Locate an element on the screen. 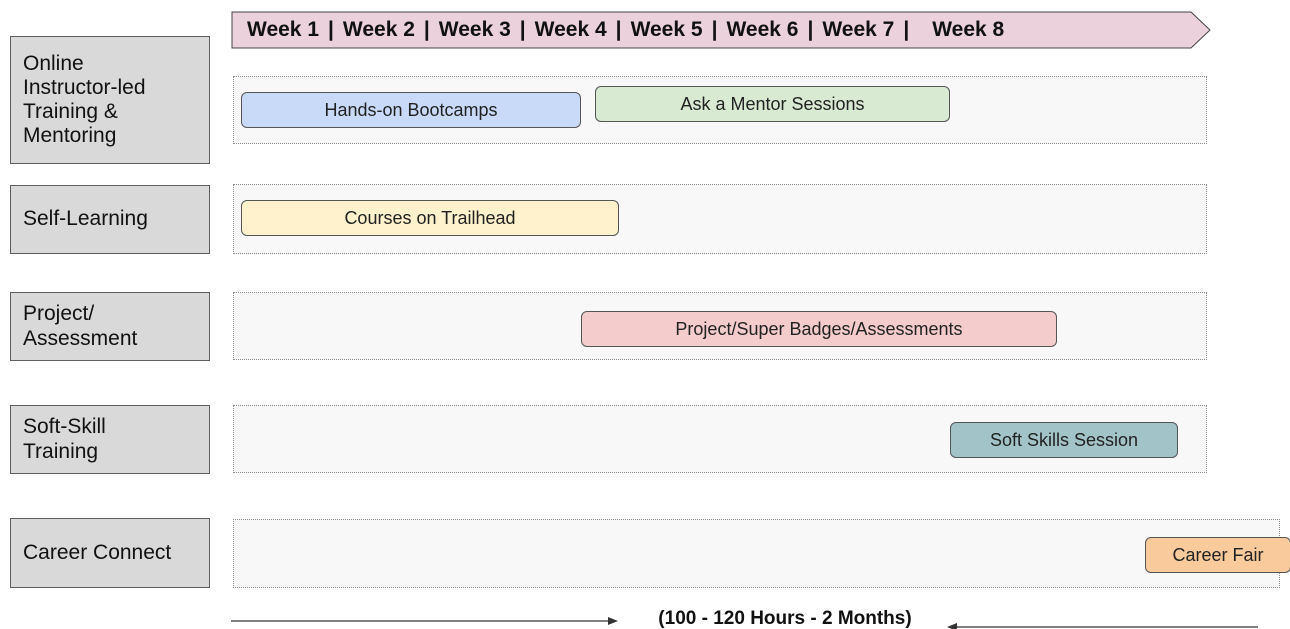 The width and height of the screenshot is (1290, 629). bar-soft-skills-session: Soft Skills Session is located at coordinates (1064, 440).